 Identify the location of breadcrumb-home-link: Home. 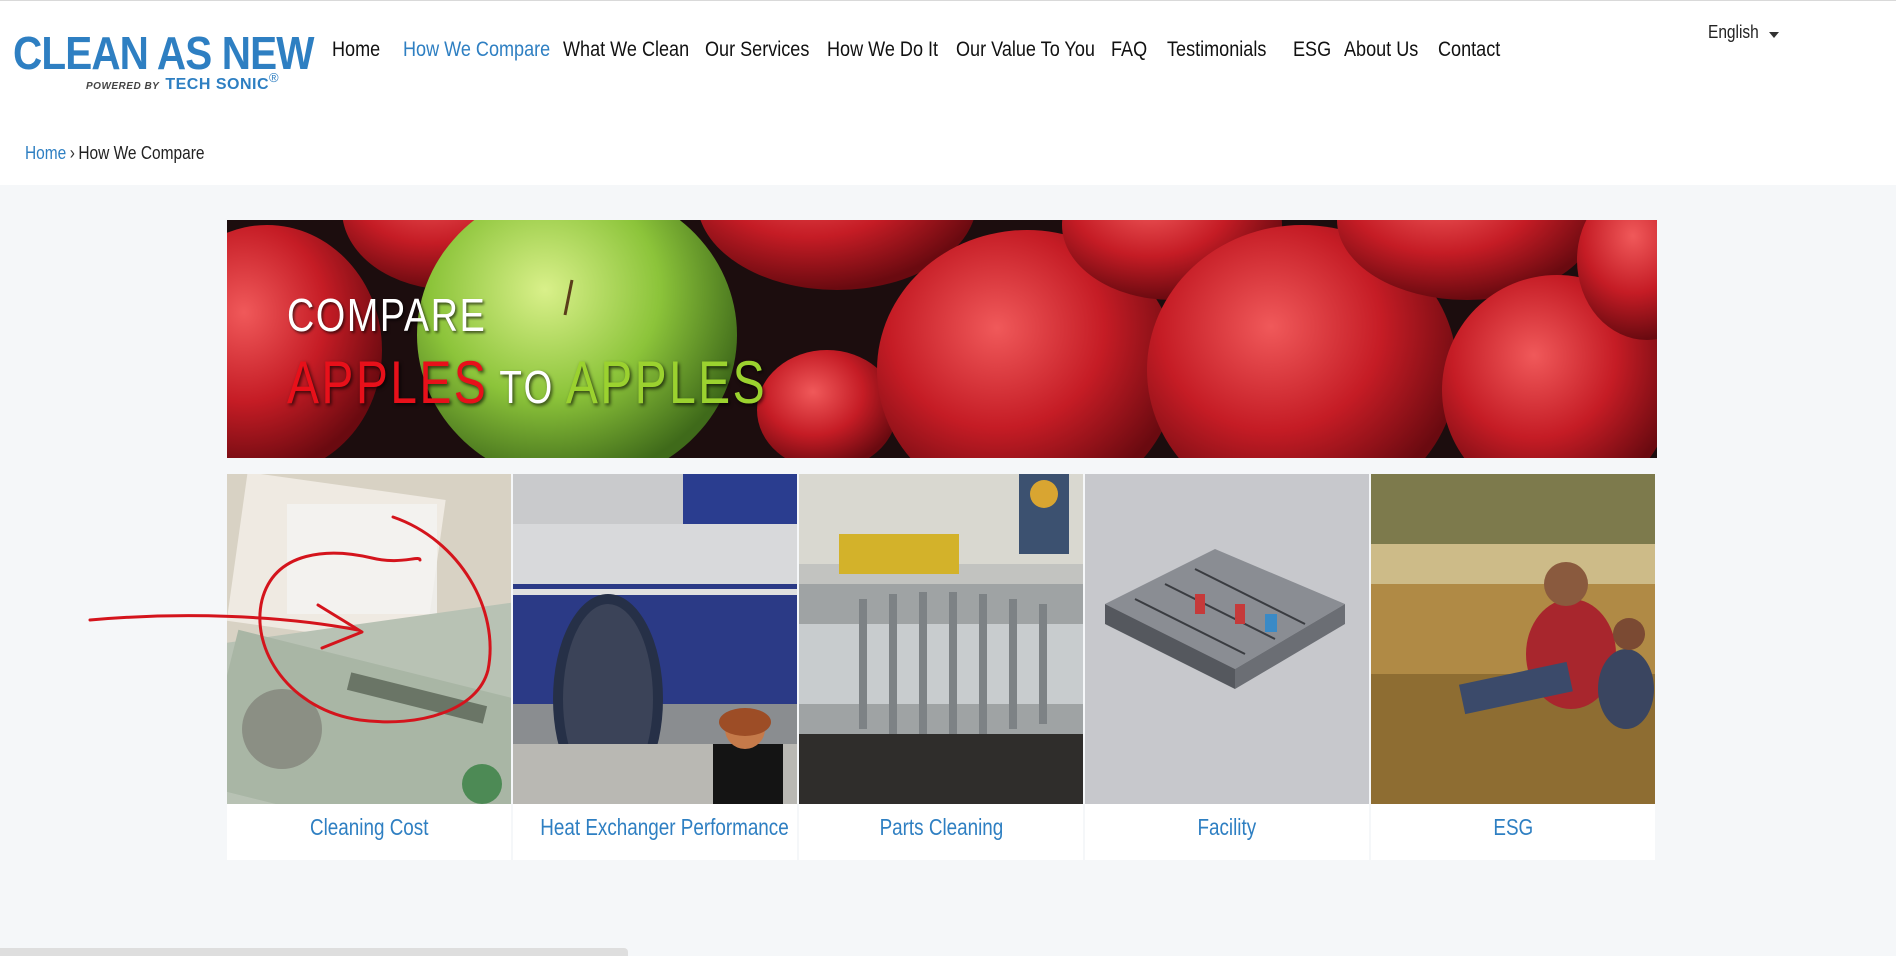
(45, 153).